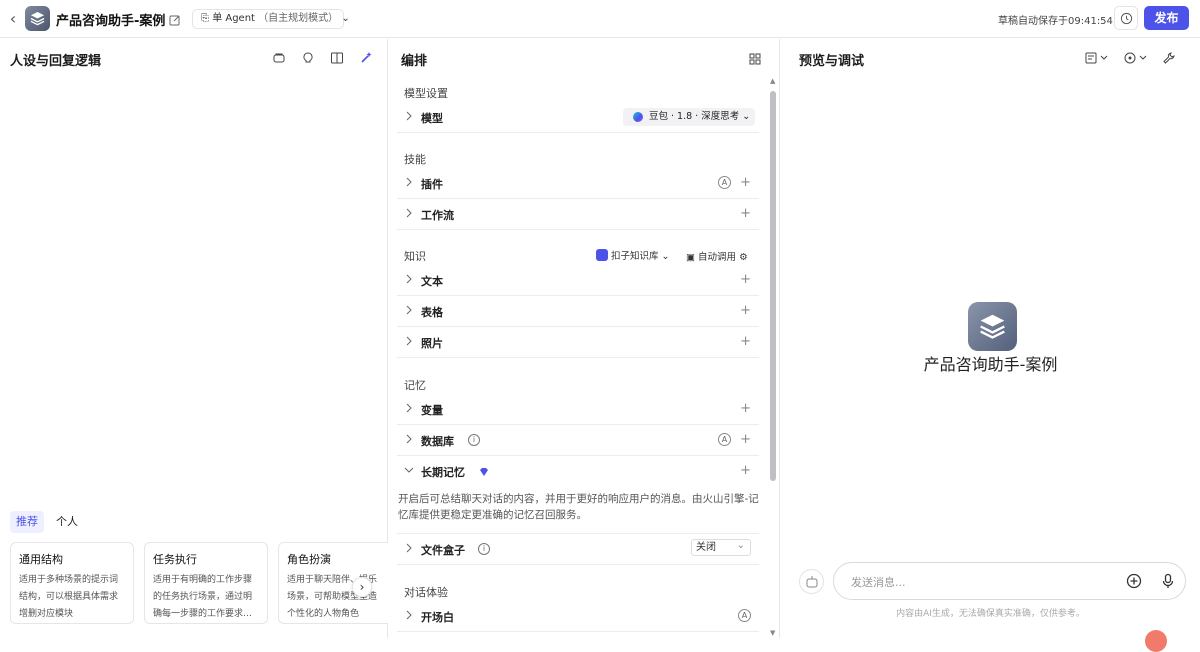 The width and height of the screenshot is (1200, 652). I want to click on bot-name: 产品咨询助手-案例, so click(990, 364).